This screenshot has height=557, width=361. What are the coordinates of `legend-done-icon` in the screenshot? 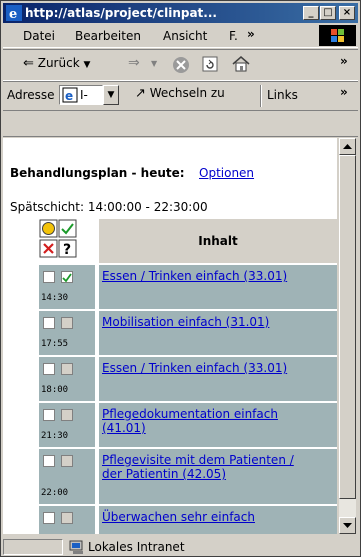 It's located at (67, 228).